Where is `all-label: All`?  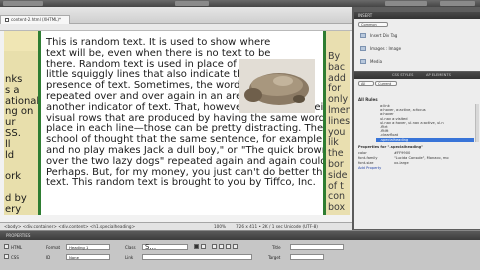 all-label: All is located at coordinates (363, 84).